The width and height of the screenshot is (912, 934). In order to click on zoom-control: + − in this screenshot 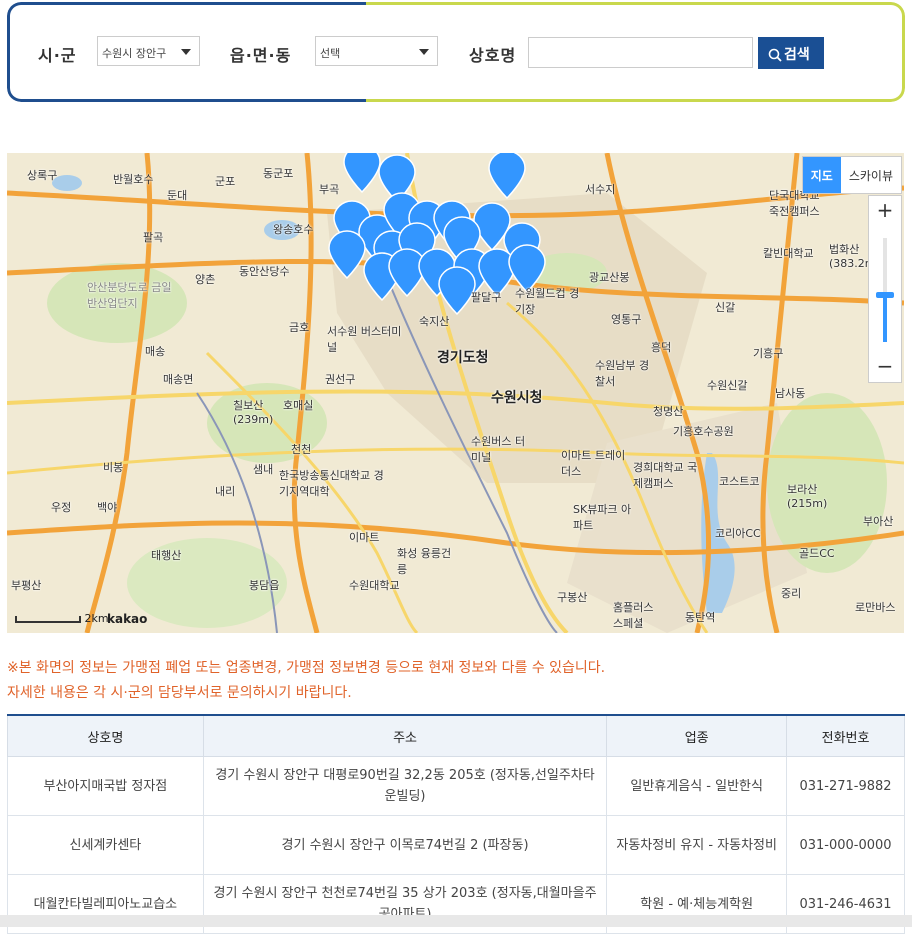, I will do `click(885, 289)`.